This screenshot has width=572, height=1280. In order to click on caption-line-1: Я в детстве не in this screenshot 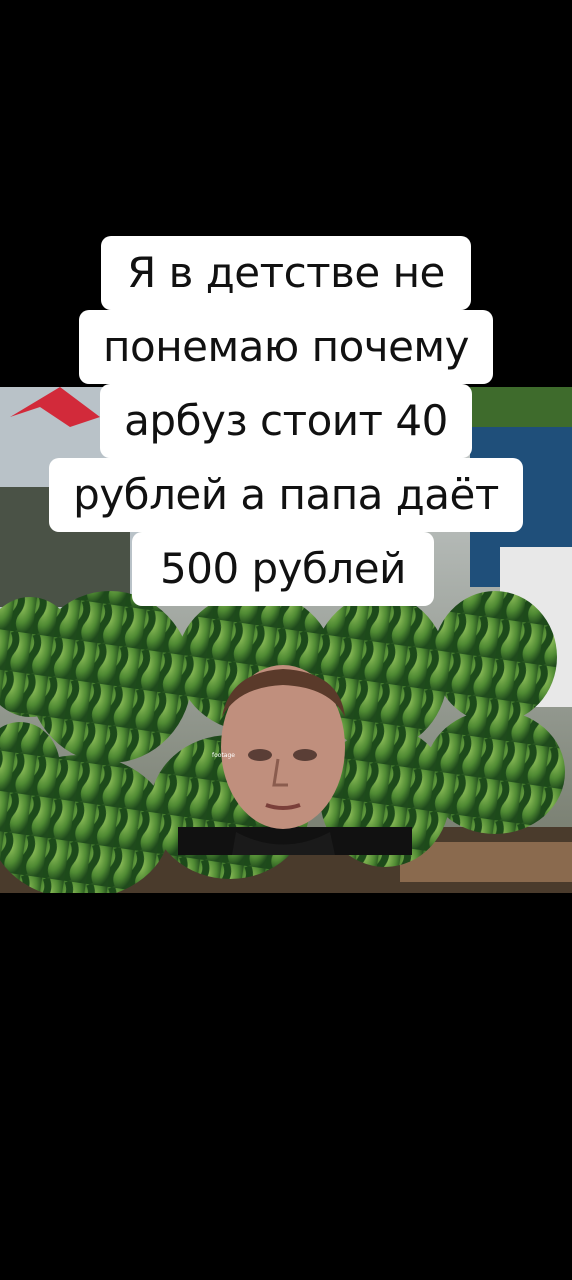, I will do `click(286, 273)`.